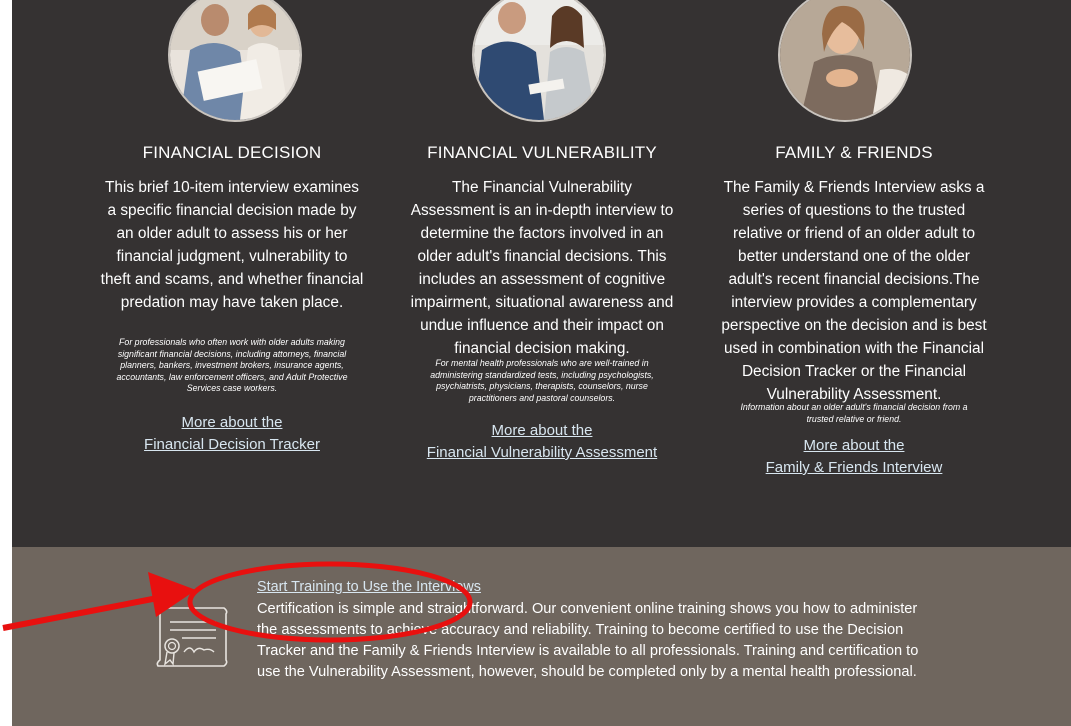  What do you see at coordinates (854, 152) in the screenshot?
I see `card-title: FAMILY & FRIENDS` at bounding box center [854, 152].